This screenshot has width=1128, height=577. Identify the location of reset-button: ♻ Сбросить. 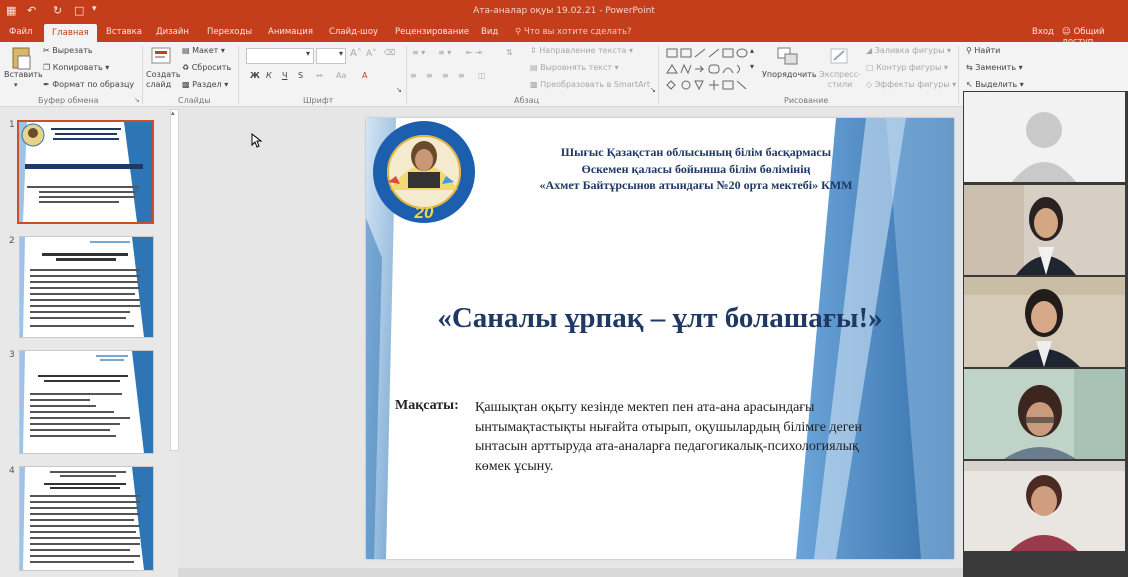
(206, 67).